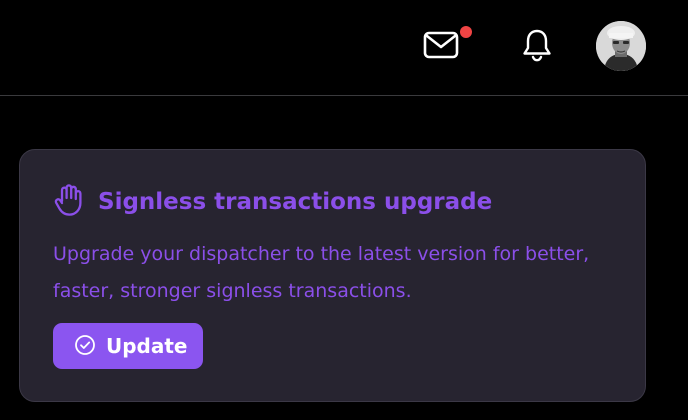  Describe the element at coordinates (85, 346) in the screenshot. I see `check-circle-icon` at that location.